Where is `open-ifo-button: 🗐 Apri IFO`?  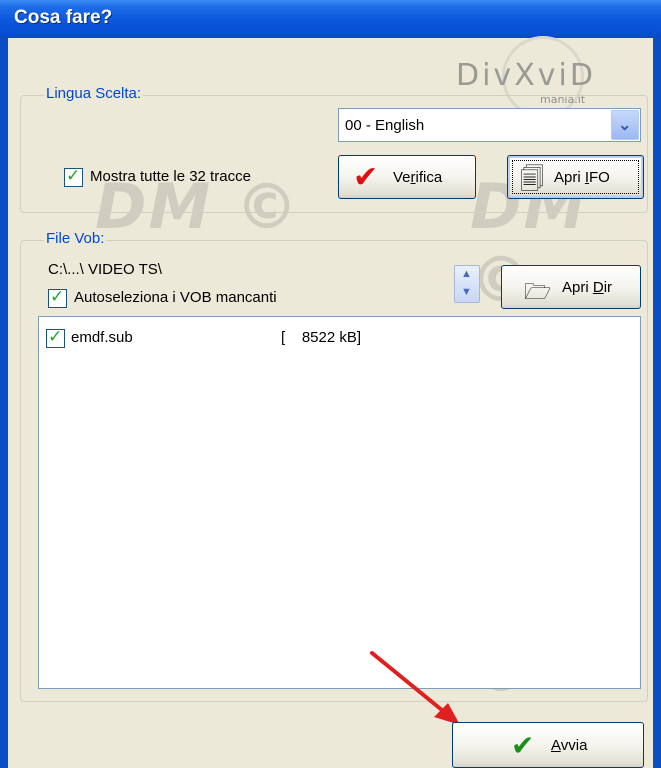 open-ifo-button: 🗐 Apri IFO is located at coordinates (575, 177).